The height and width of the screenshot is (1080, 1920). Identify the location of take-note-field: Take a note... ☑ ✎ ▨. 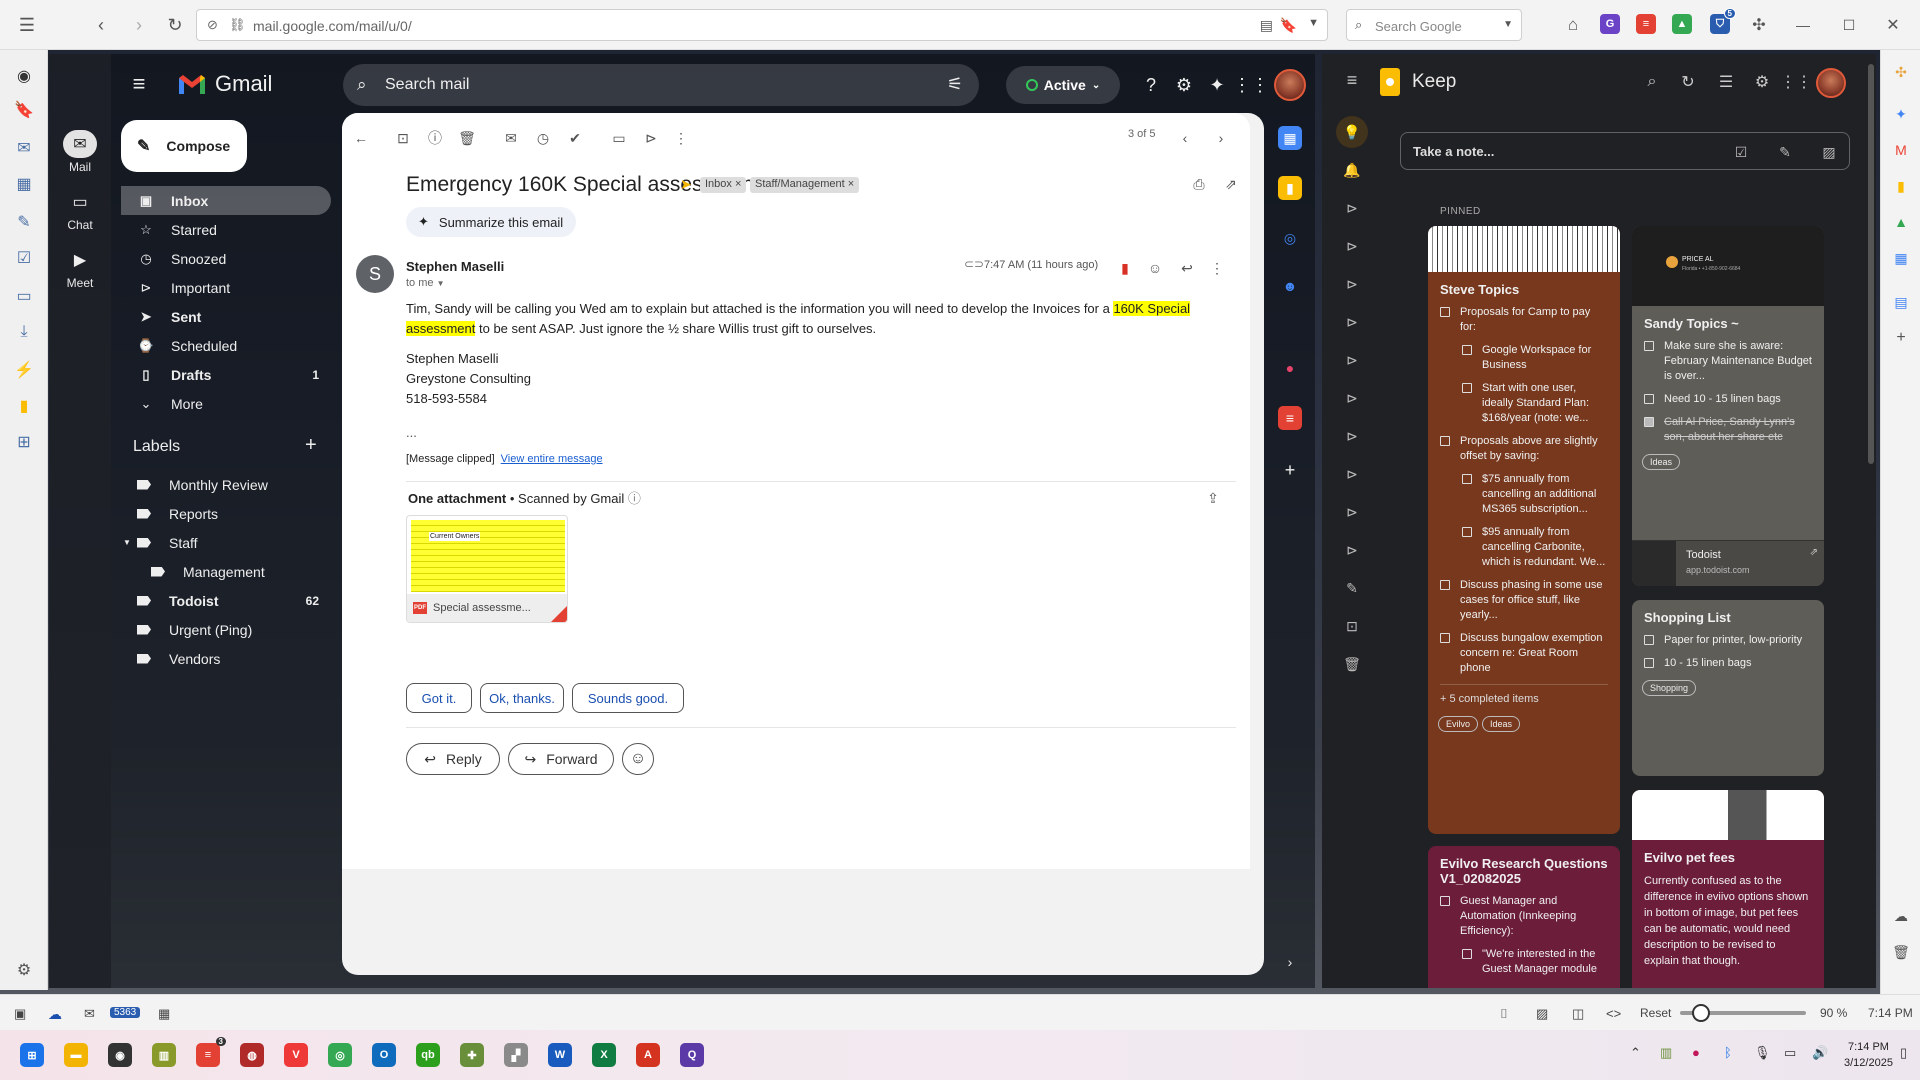
(1625, 151).